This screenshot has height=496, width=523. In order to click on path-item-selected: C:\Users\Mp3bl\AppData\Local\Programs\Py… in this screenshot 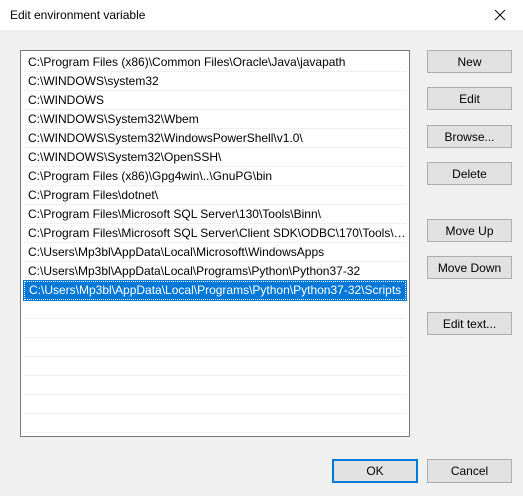, I will do `click(215, 290)`.